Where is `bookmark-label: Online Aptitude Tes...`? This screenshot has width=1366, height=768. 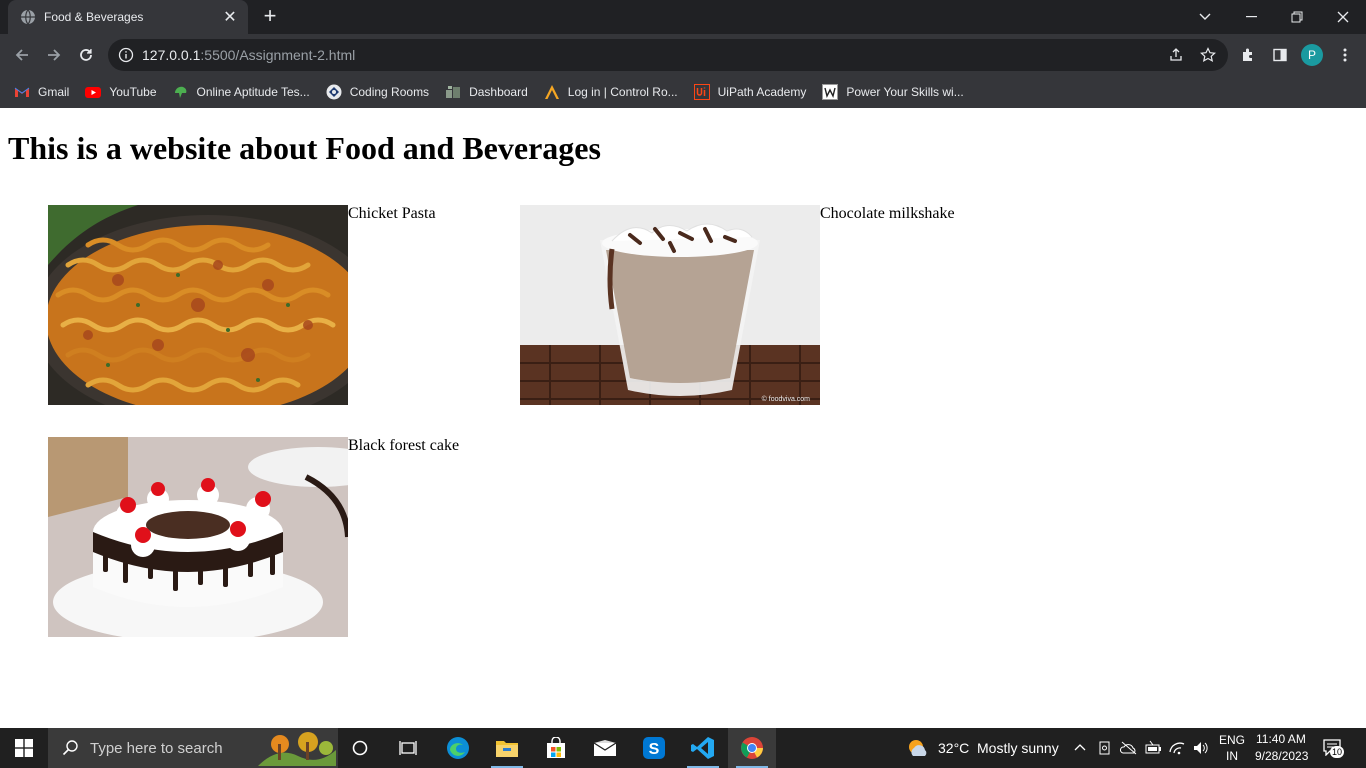 bookmark-label: Online Aptitude Tes... is located at coordinates (253, 92).